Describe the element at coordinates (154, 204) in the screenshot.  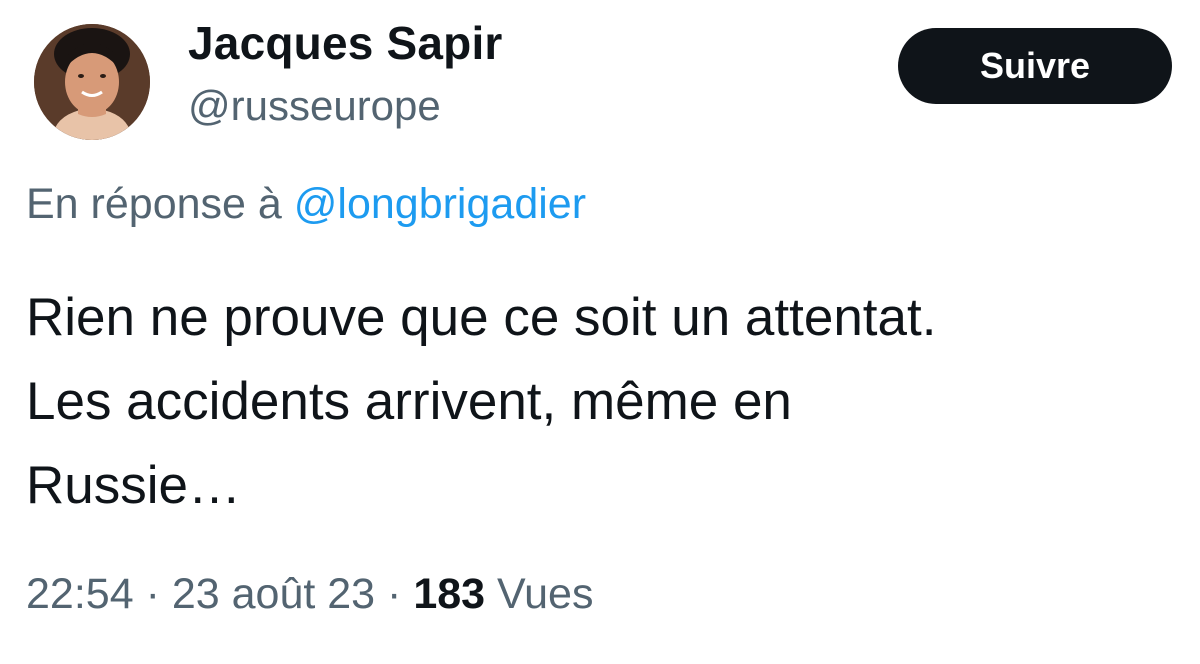
I see `reply-prefix: En réponse à` at that location.